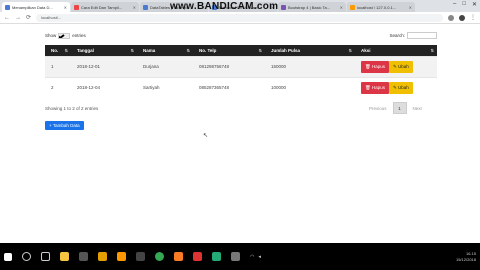  What do you see at coordinates (378, 108) in the screenshot?
I see `previous-button: Previous` at bounding box center [378, 108].